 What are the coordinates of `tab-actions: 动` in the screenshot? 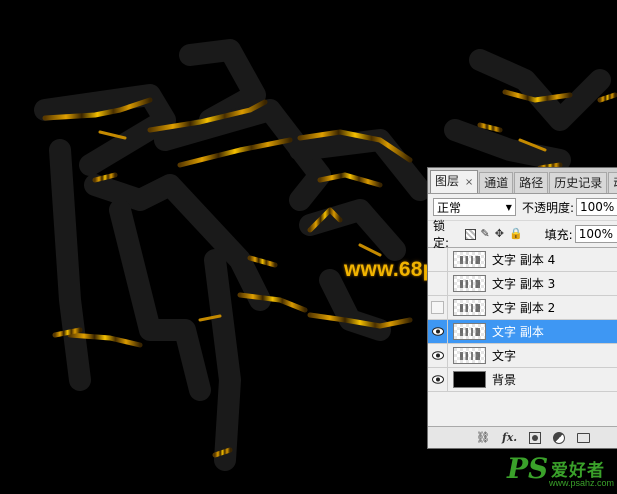 It's located at (612, 182).